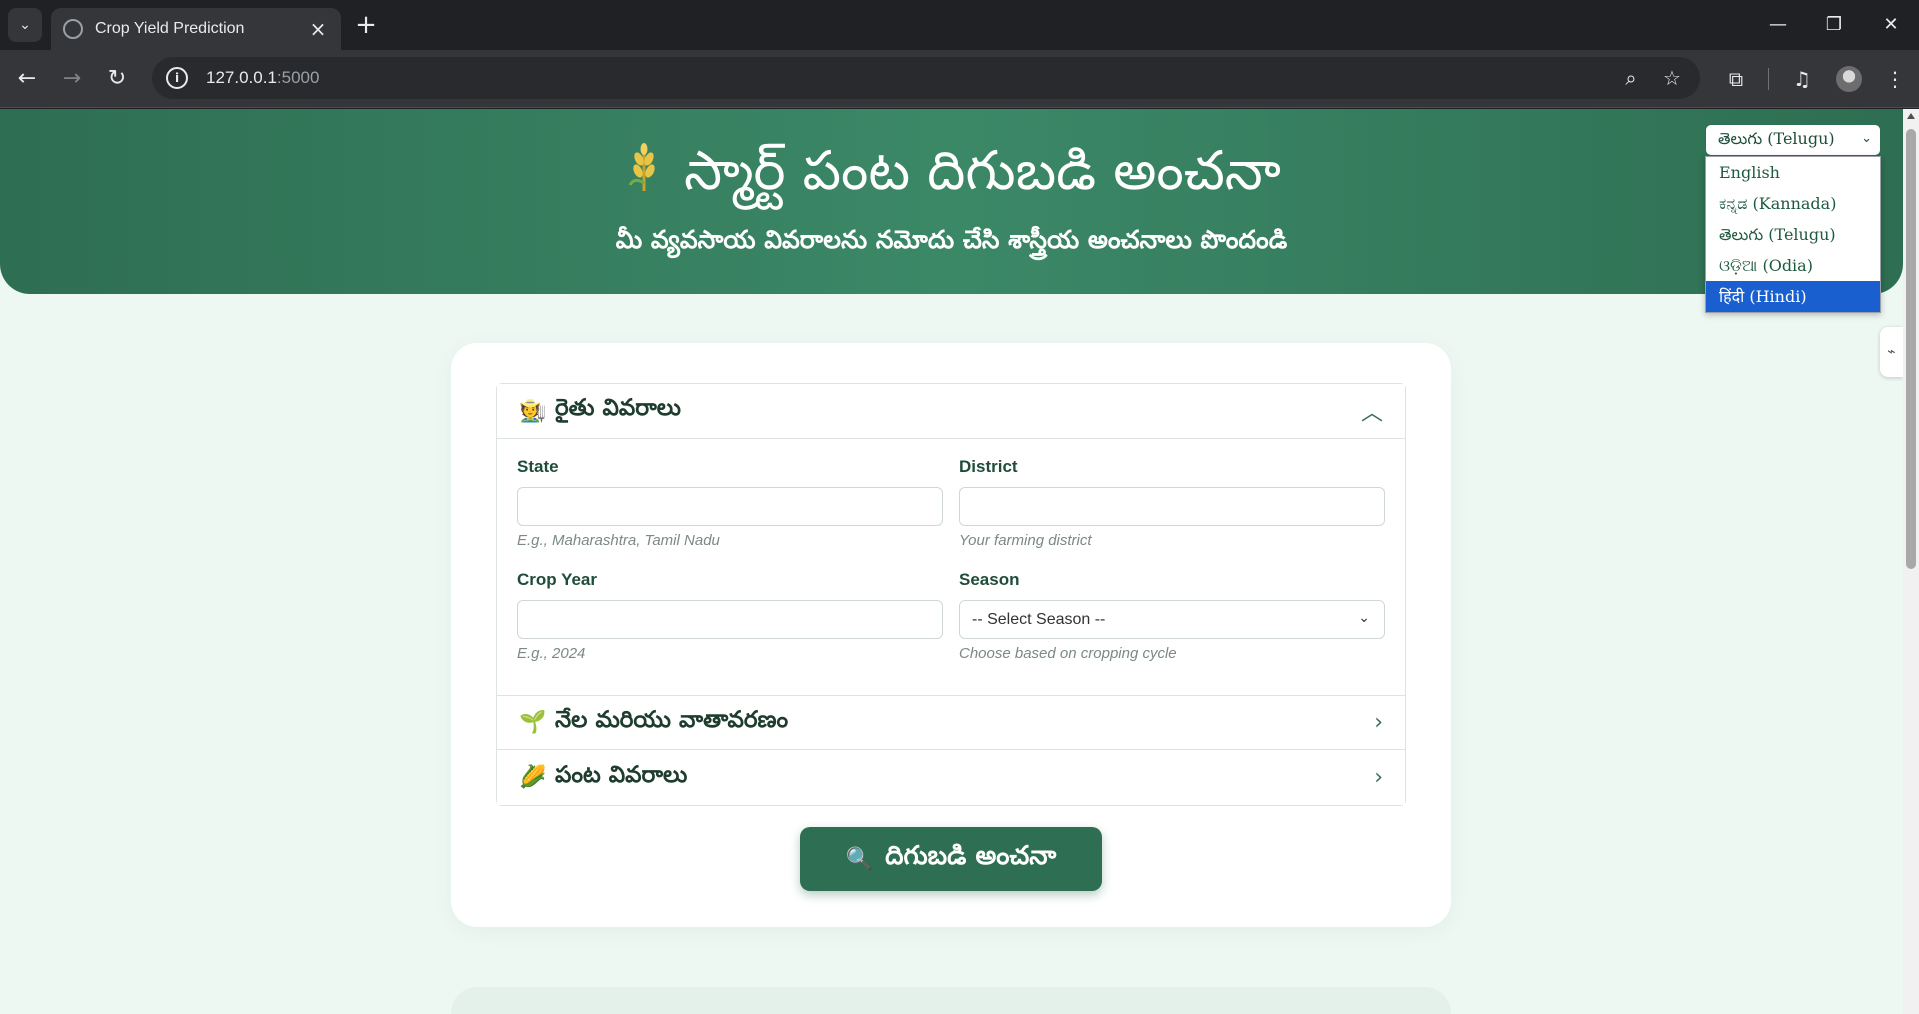 This screenshot has width=1919, height=1014. Describe the element at coordinates (1039, 619) in the screenshot. I see `season-selected-value: -- Select Season --` at that location.